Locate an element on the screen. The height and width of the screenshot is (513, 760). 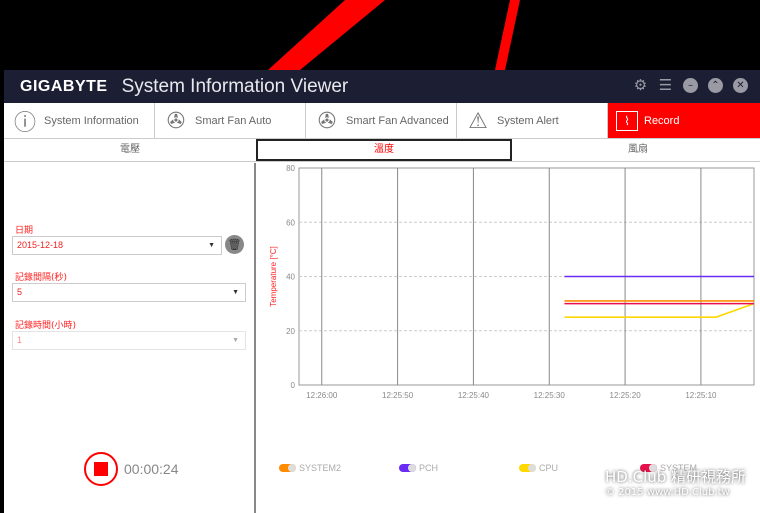
x-tick-label: 12:25:50 is located at coordinates (398, 395).